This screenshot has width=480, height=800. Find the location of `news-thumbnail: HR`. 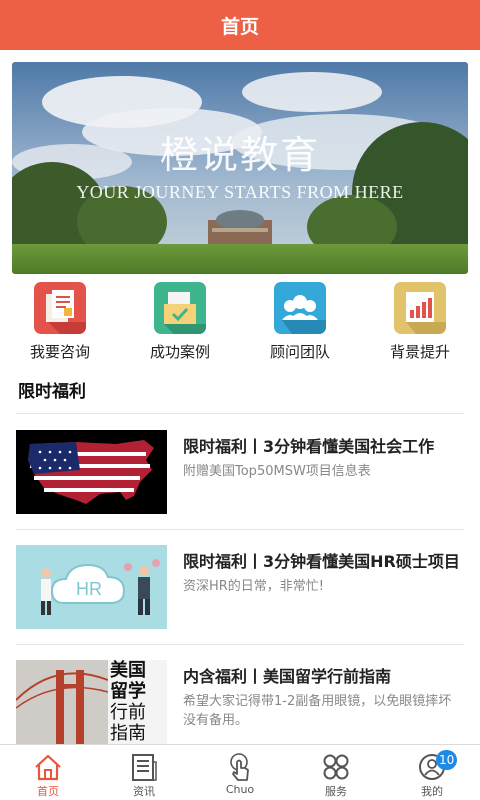

news-thumbnail: HR is located at coordinates (91, 587).